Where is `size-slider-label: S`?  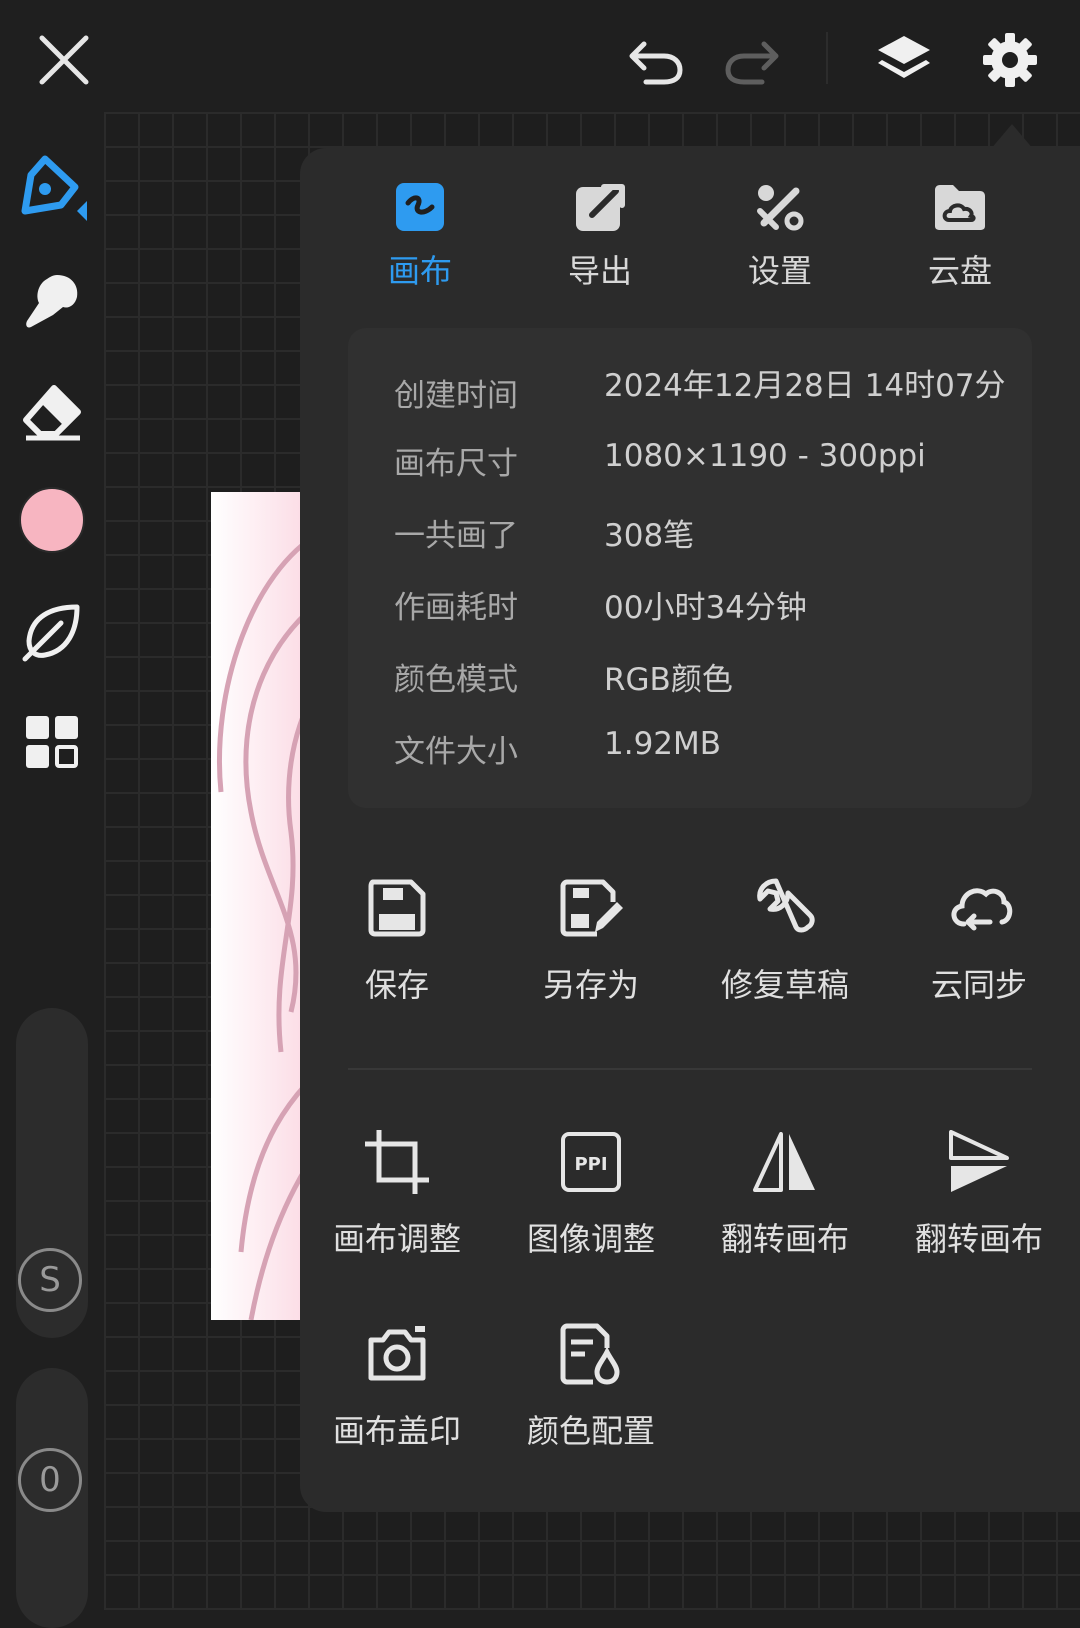 size-slider-label: S is located at coordinates (50, 1280).